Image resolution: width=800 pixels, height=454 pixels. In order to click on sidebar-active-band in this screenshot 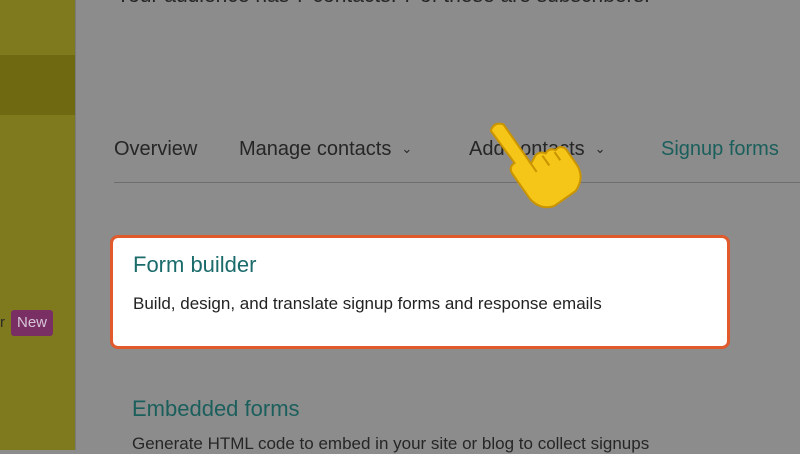, I will do `click(37, 85)`.